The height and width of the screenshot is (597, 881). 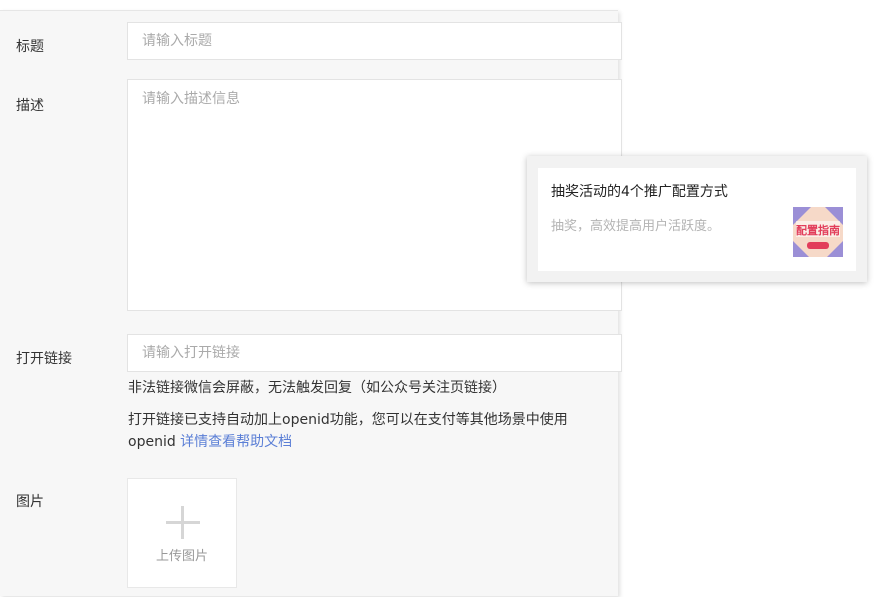 I want to click on thumb-logo-text: 配置指南, so click(x=818, y=230).